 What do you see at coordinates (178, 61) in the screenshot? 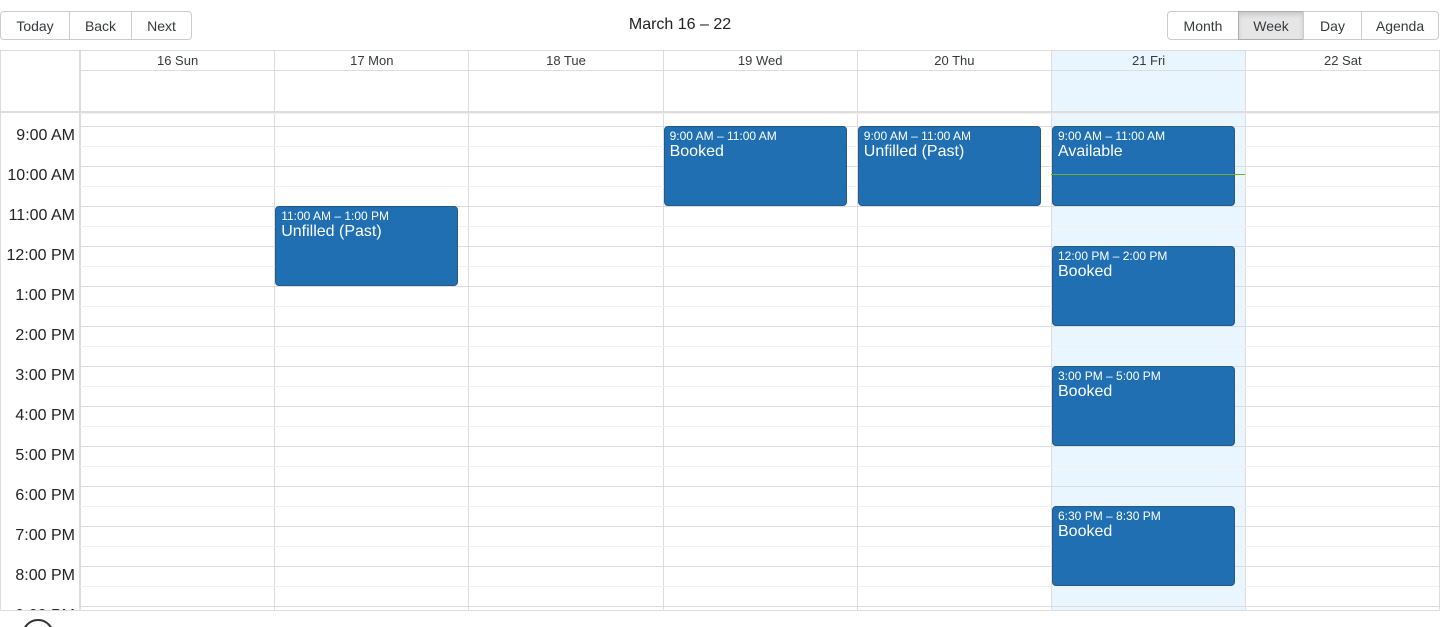
I see `day-header-label: 16 Sun` at bounding box center [178, 61].